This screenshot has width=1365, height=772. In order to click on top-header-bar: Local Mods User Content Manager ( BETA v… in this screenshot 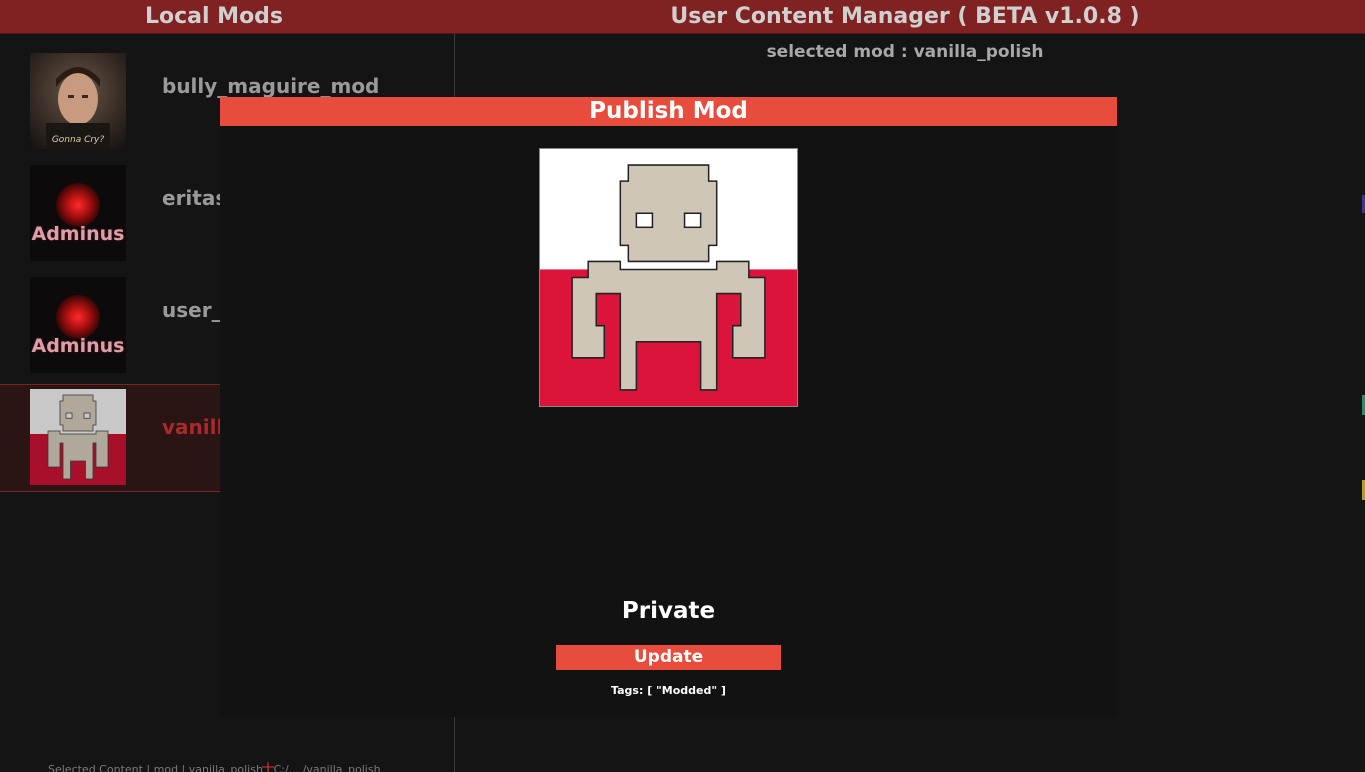, I will do `click(682, 17)`.